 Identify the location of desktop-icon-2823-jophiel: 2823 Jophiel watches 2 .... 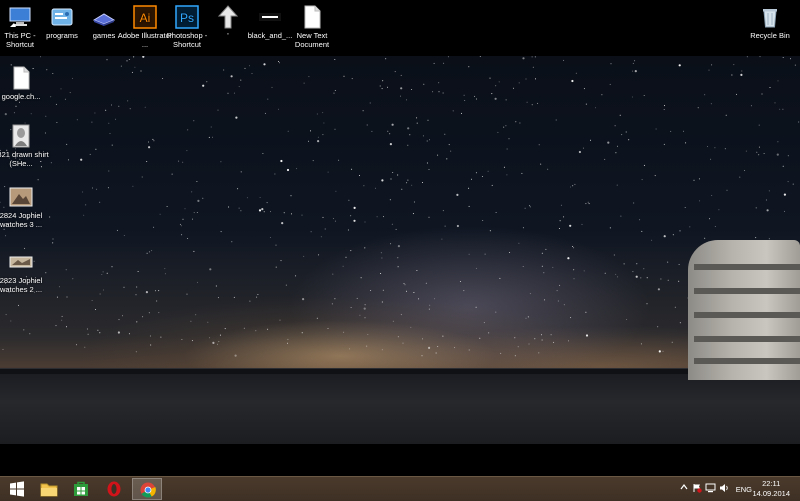
(25, 272).